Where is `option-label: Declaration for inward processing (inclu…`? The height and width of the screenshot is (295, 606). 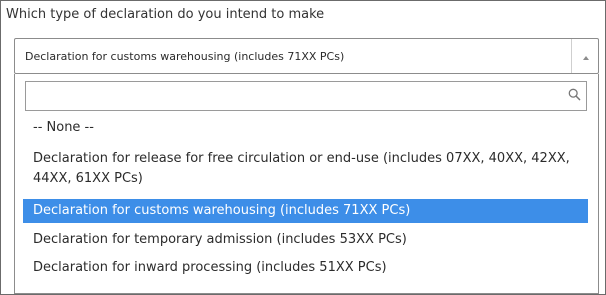
option-label: Declaration for inward processing (inclu… is located at coordinates (210, 267).